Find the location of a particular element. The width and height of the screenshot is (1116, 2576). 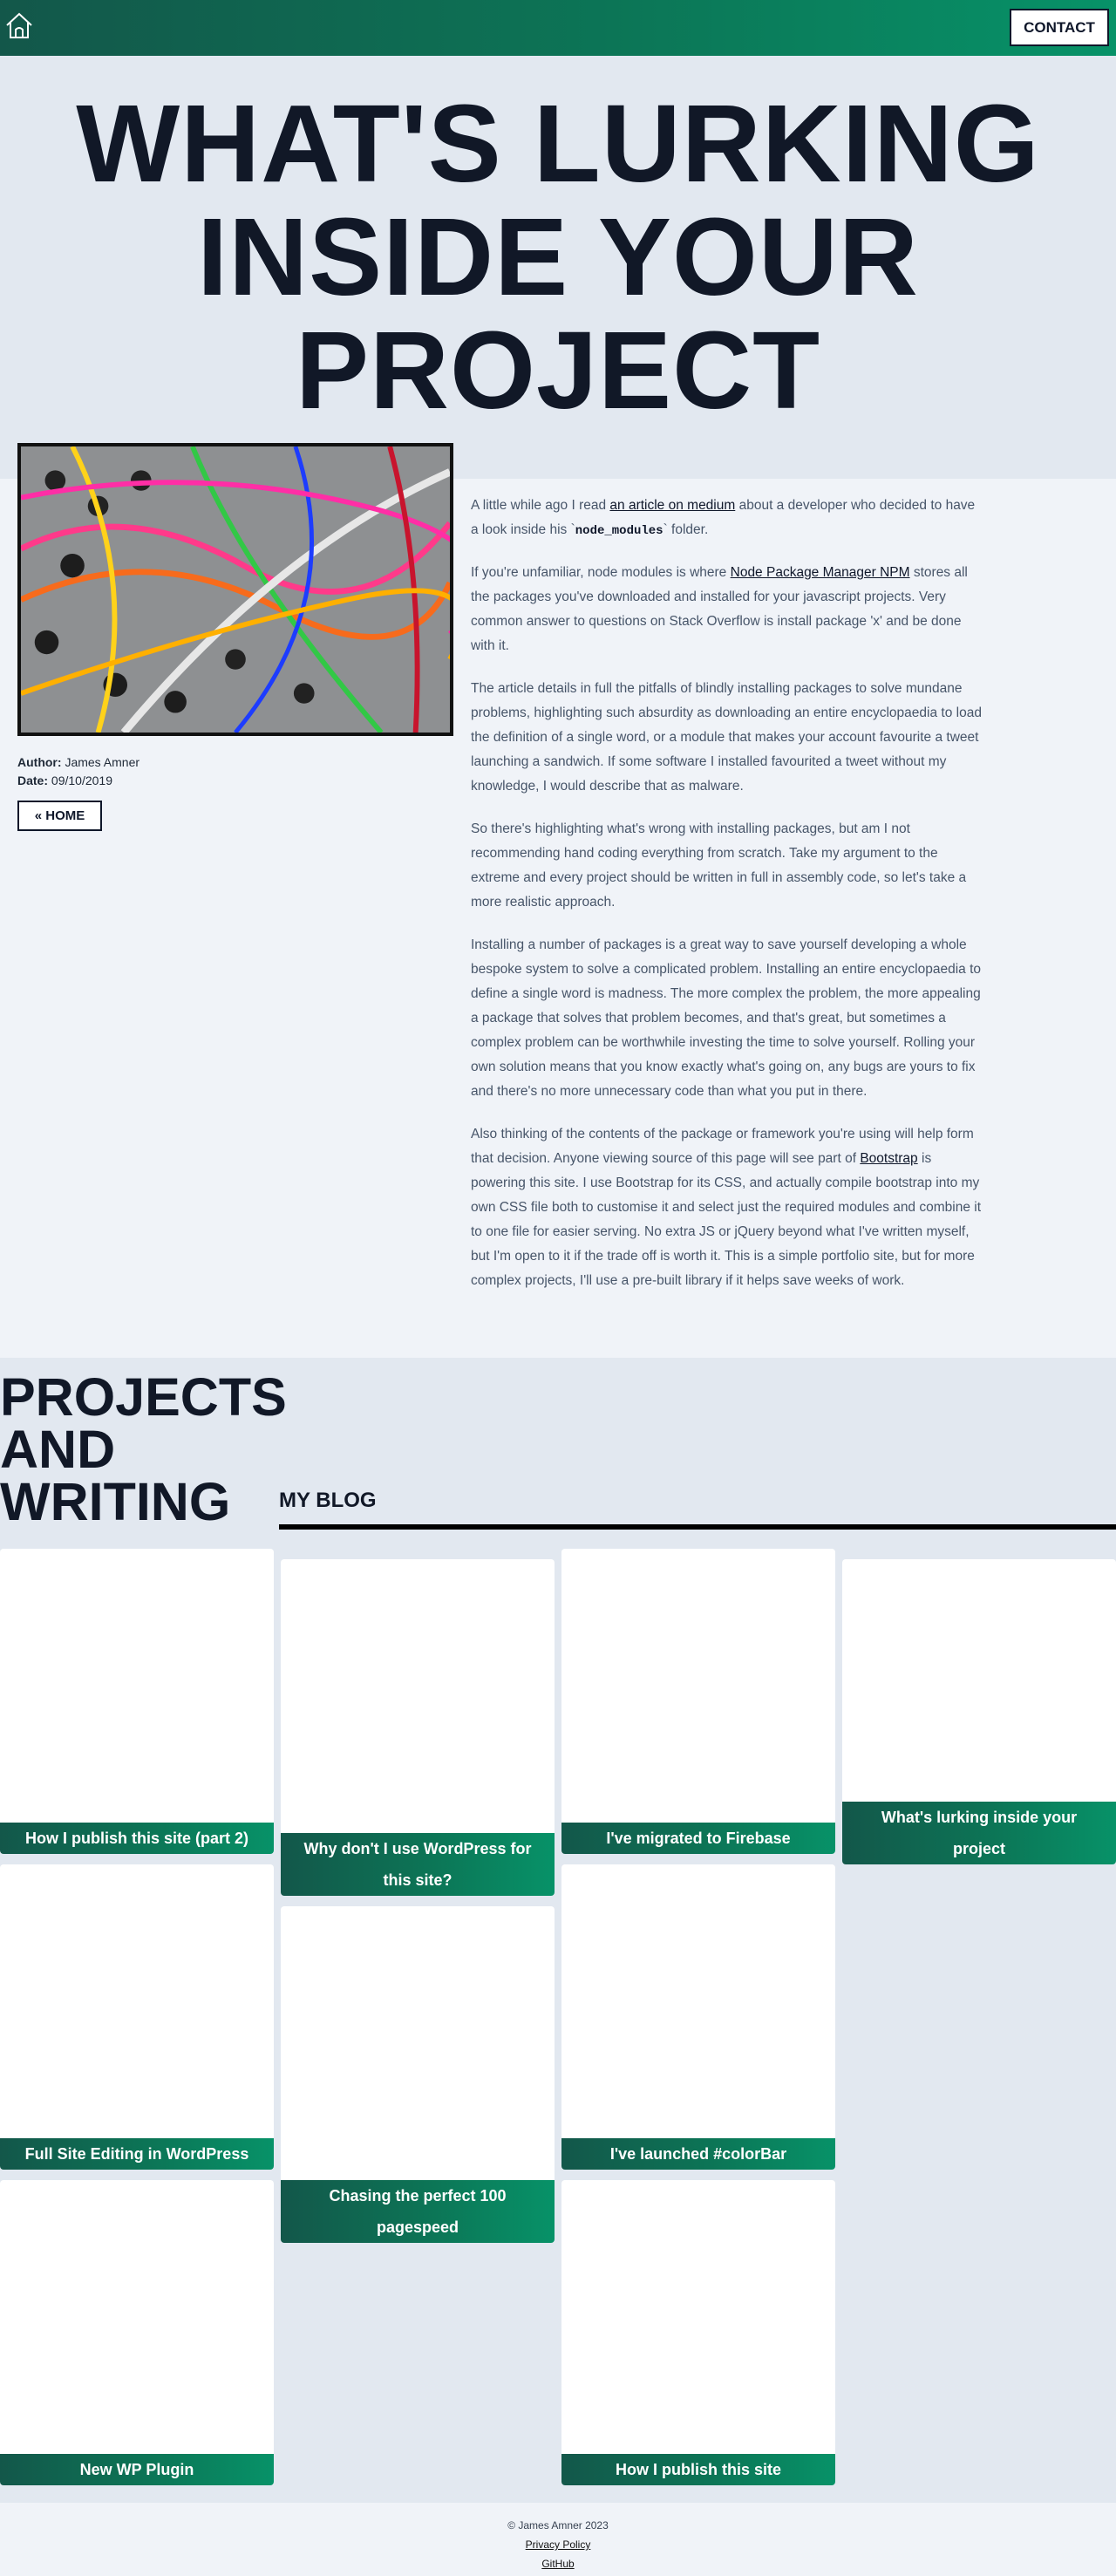

privacy-policy-link: Privacy Policy is located at coordinates (558, 2545).